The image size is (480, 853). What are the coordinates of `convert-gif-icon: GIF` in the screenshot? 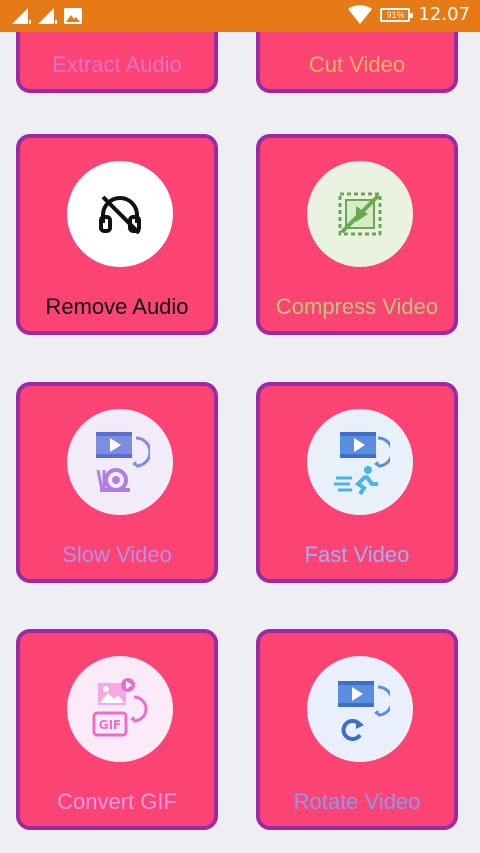 It's located at (120, 707).